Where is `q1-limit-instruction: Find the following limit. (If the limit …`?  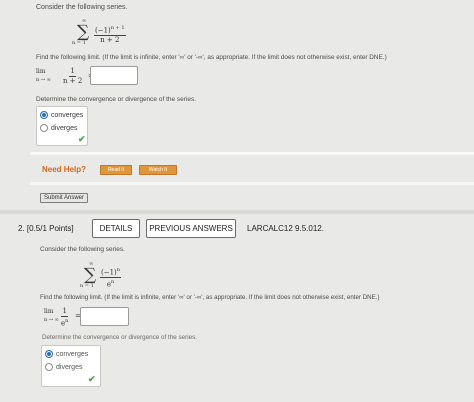 q1-limit-instruction: Find the following limit. (If the limit … is located at coordinates (211, 57).